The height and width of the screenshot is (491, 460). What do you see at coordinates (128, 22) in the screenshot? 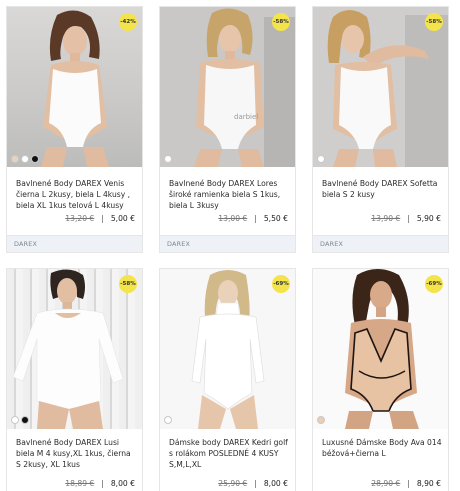
I see `discount-badge: -42%` at bounding box center [128, 22].